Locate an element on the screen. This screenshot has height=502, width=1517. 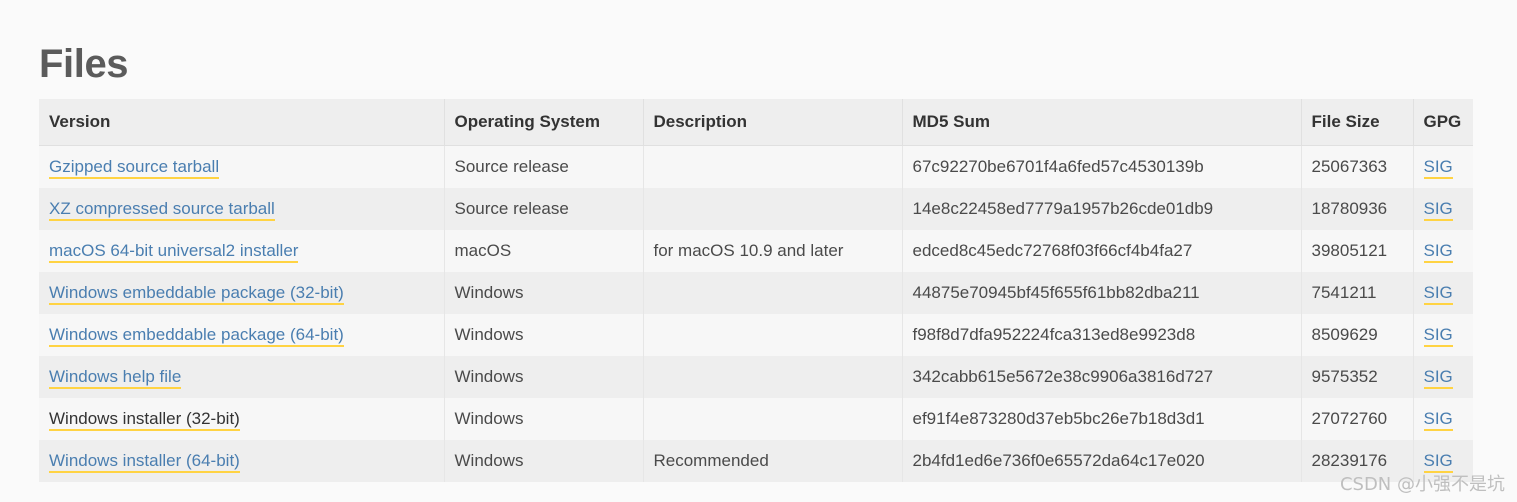
cell-version: Gzipped source tarball is located at coordinates (241, 166).